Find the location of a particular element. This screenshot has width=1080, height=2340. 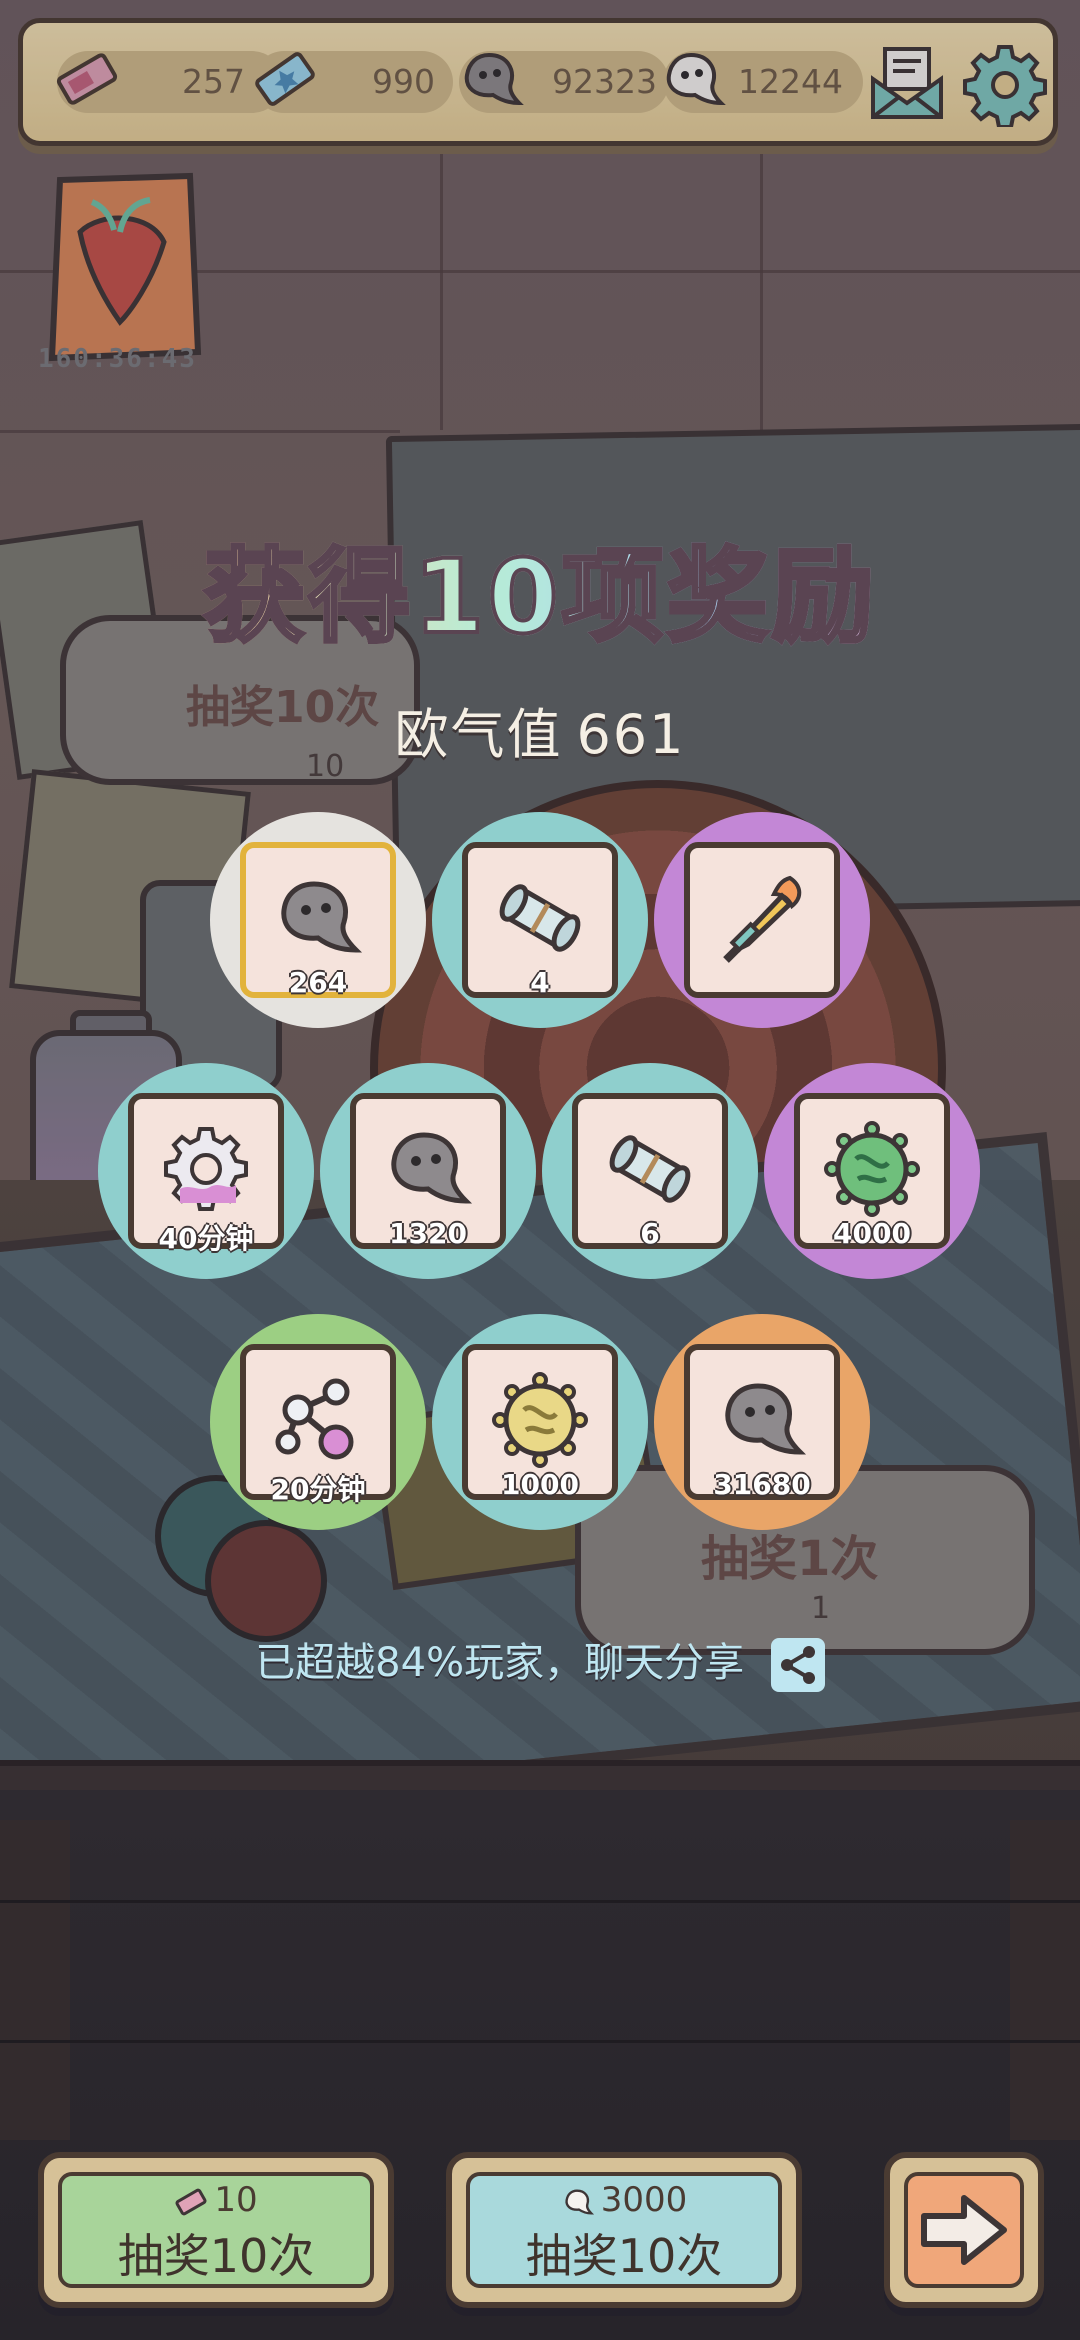

reward-slot: 4 is located at coordinates (540, 920).